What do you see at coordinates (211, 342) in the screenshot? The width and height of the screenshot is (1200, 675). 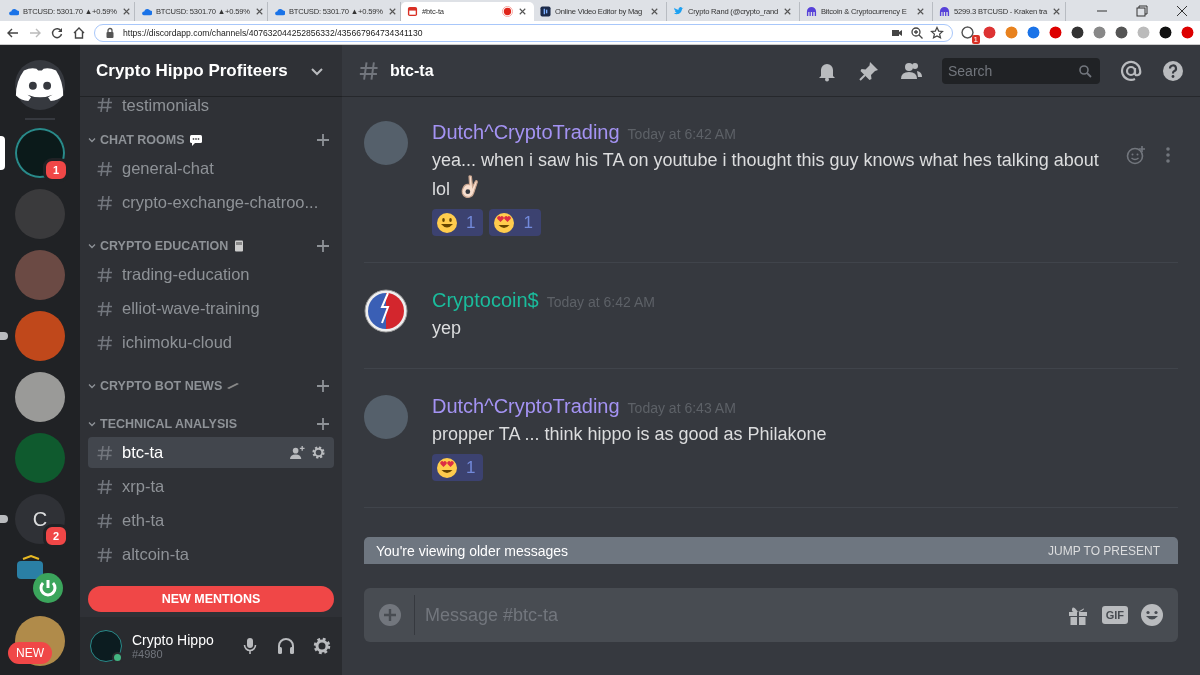 I see `channel-item: ichimoku-cloud` at bounding box center [211, 342].